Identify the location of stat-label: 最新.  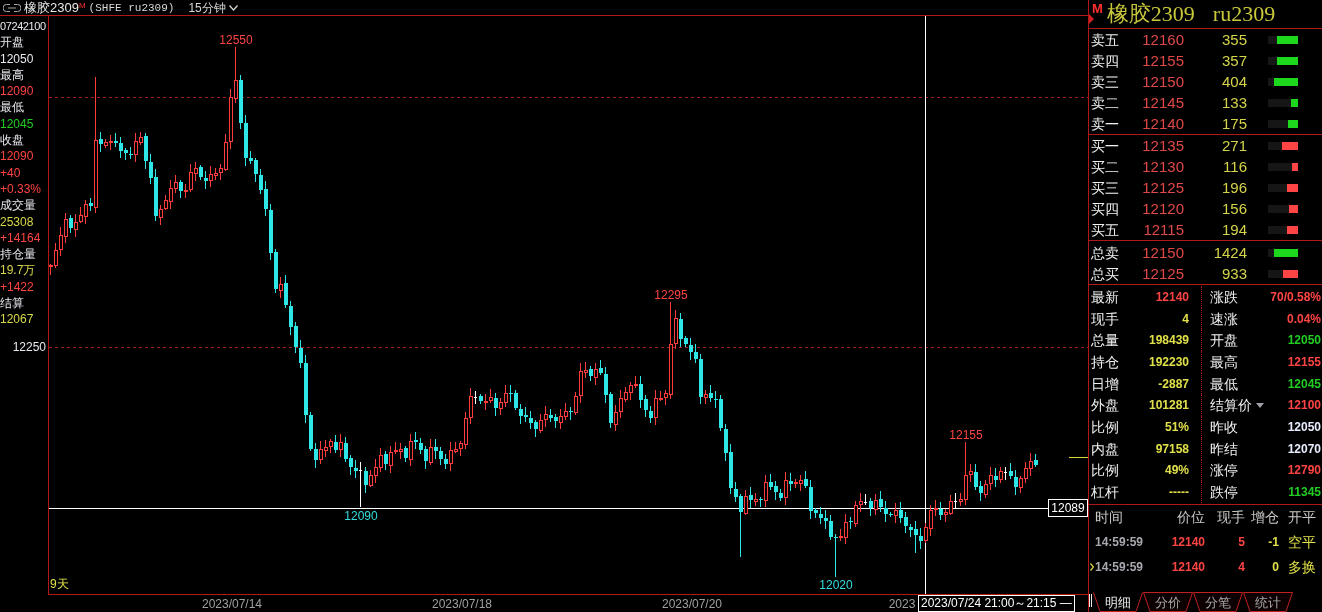
(1105, 296).